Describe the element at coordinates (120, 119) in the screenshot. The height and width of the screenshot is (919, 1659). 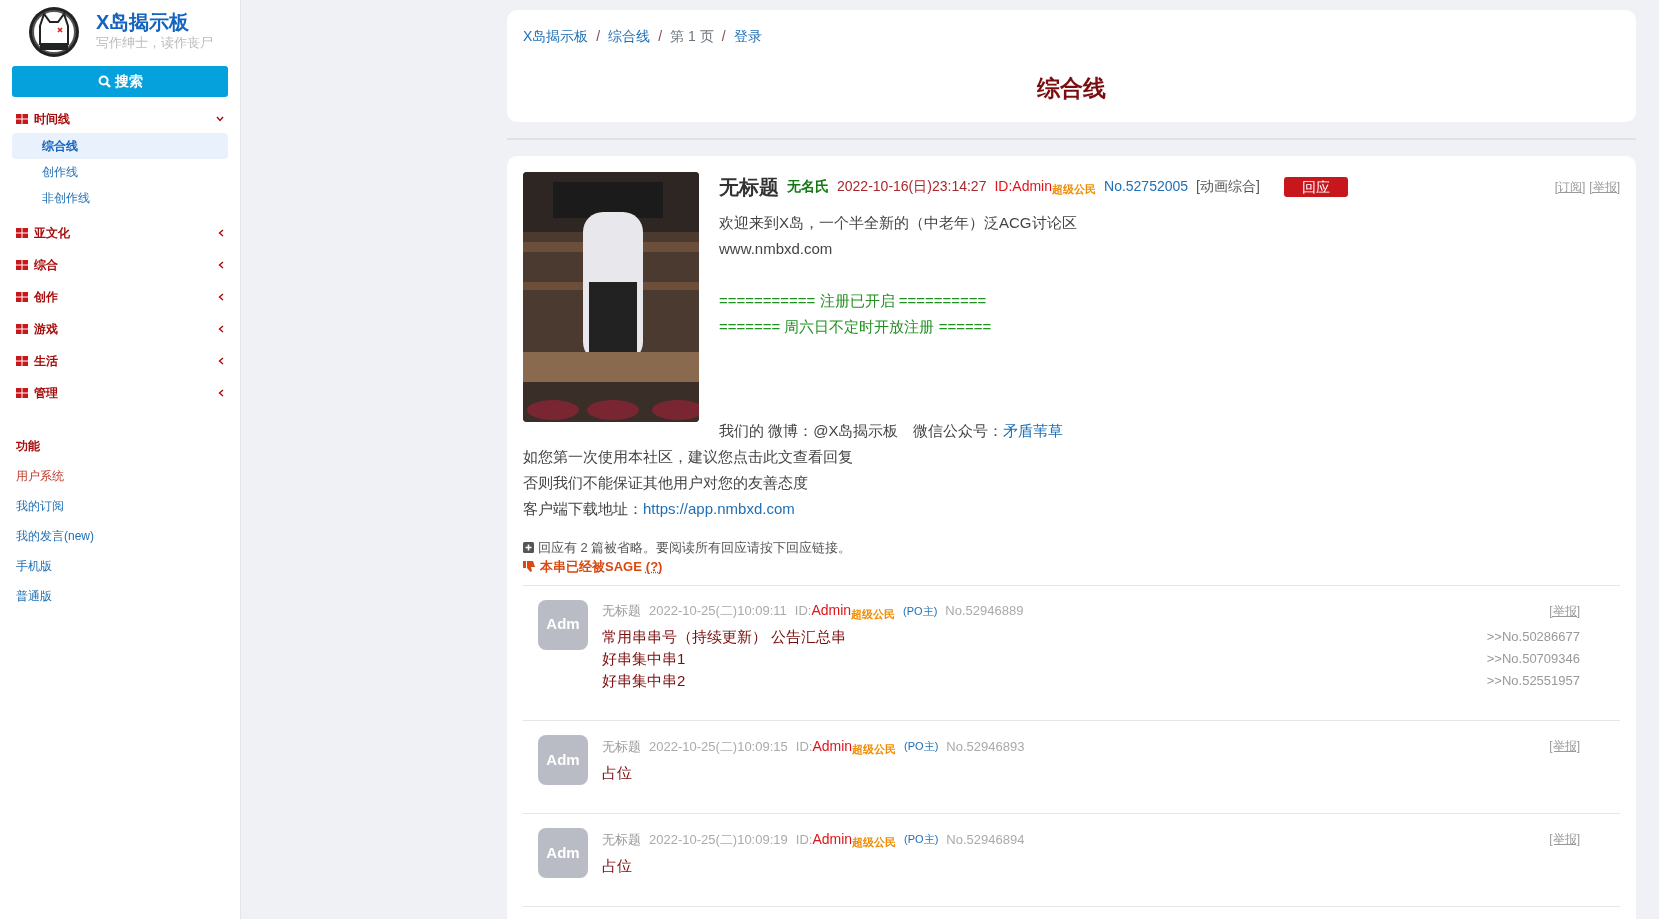
I see `nav-group: 时间线` at that location.